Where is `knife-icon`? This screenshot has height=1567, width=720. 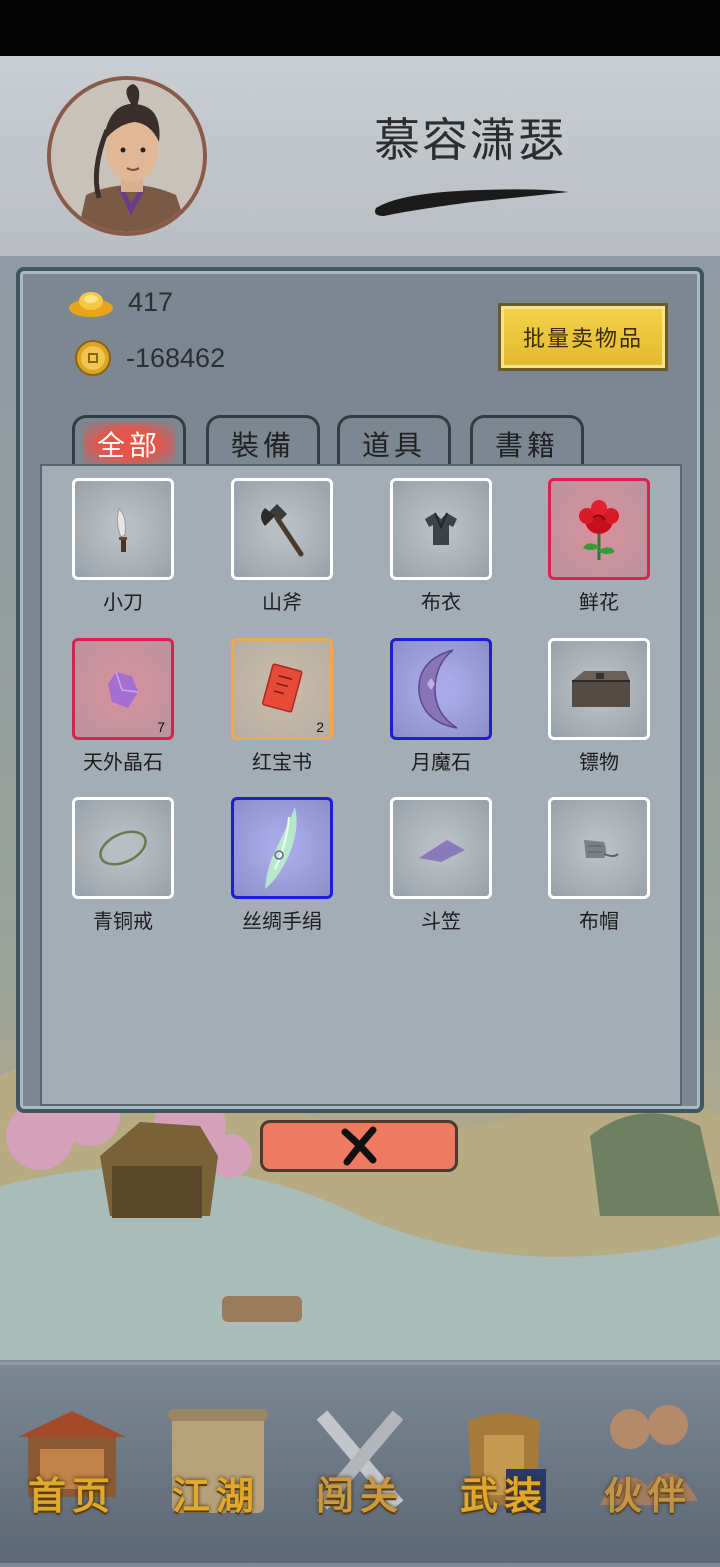
knife-icon is located at coordinates (121, 530).